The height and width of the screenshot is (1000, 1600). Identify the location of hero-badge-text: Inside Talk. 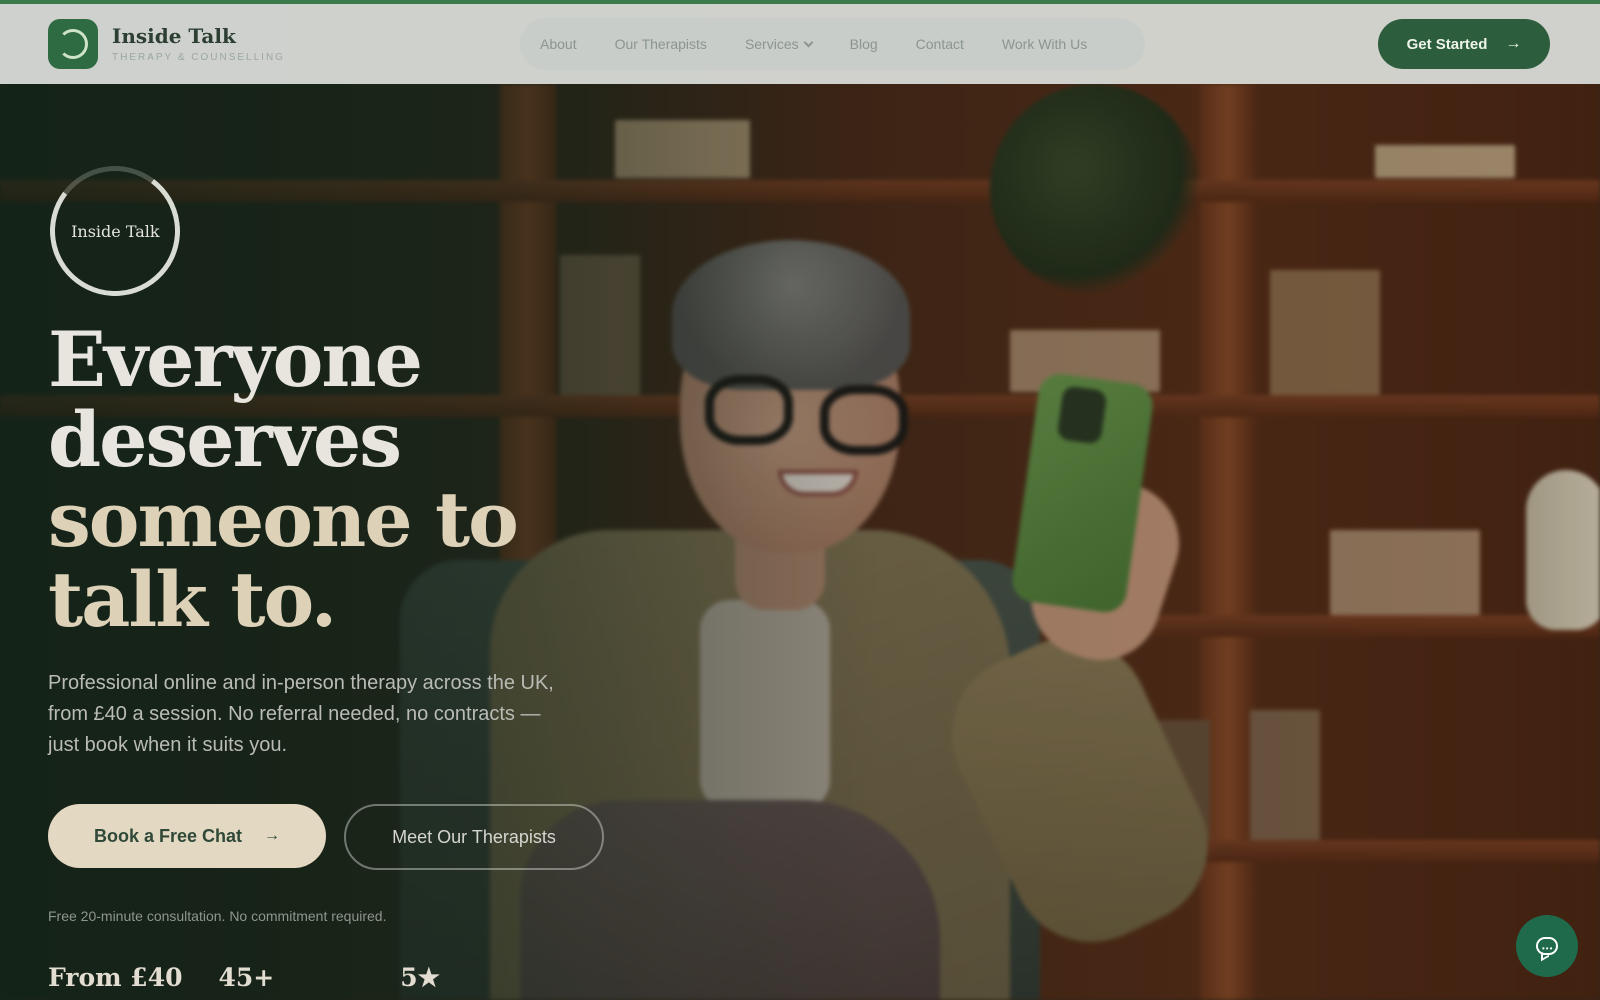
(115, 231).